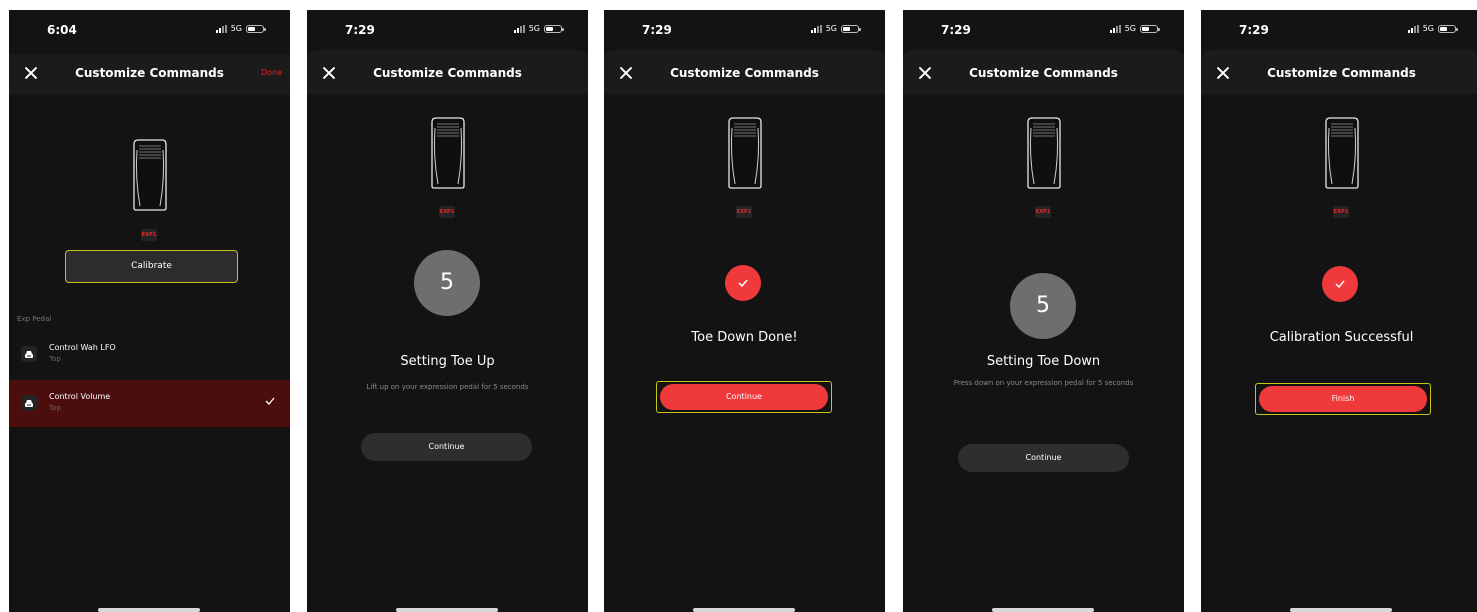  What do you see at coordinates (1043, 361) in the screenshot?
I see `status-heading: Setting Toe Down` at bounding box center [1043, 361].